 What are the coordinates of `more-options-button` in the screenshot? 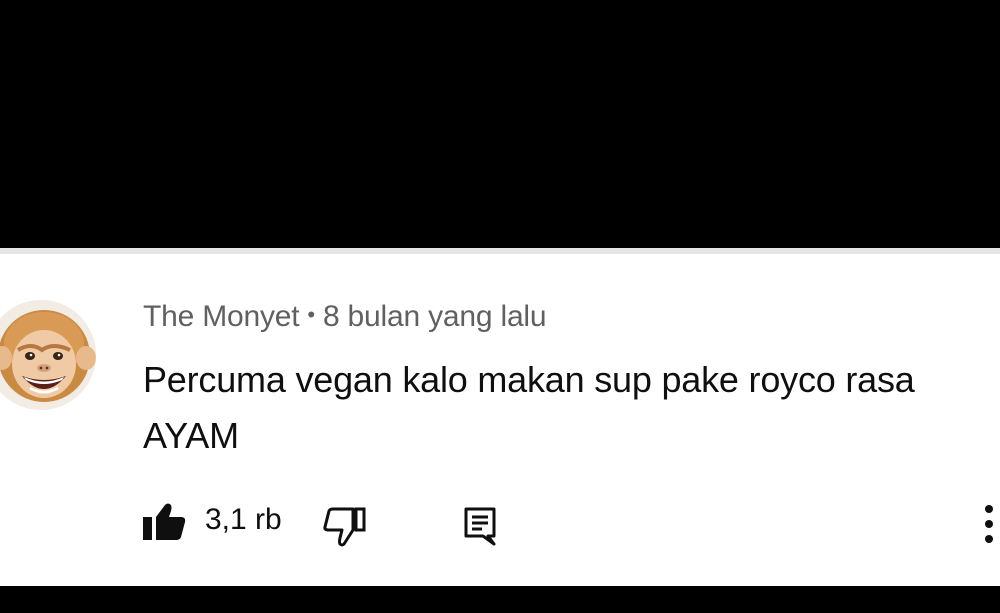 It's located at (989, 524).